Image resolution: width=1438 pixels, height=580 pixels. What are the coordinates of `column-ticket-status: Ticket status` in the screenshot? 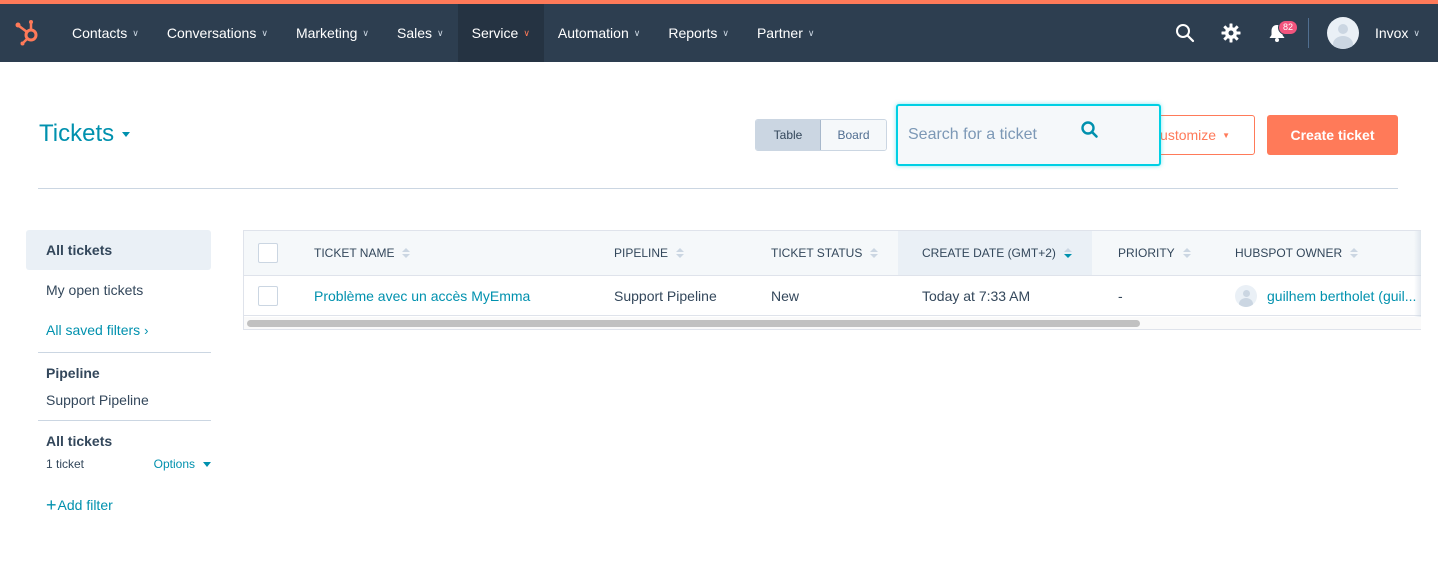 It's located at (831, 253).